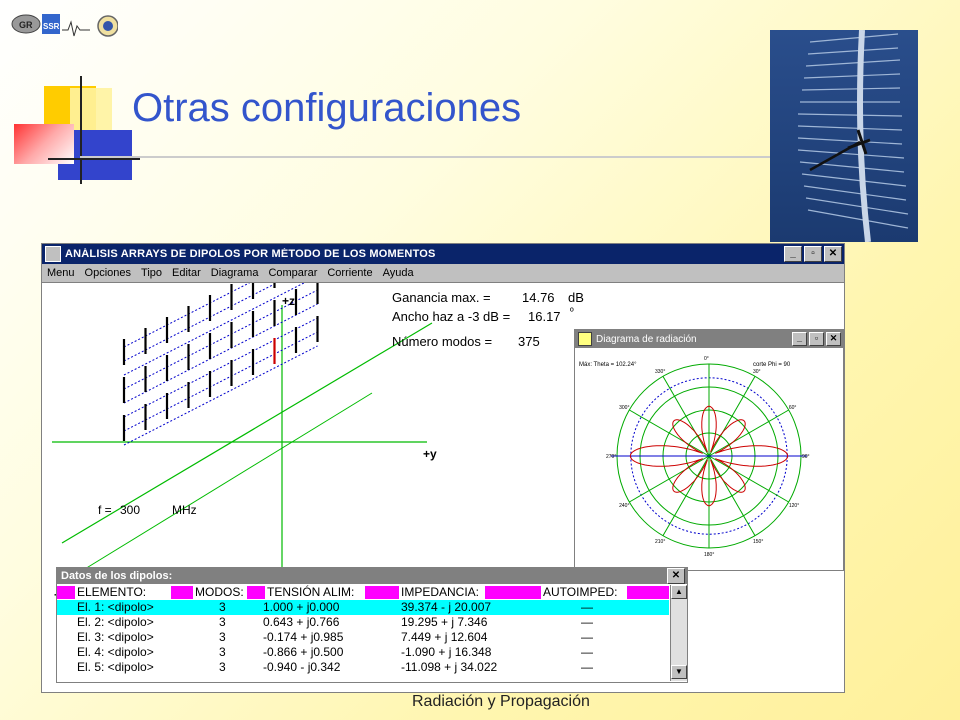 This screenshot has height=720, width=960. Describe the element at coordinates (794, 506) in the screenshot. I see `polar-angle-label: 120°` at that location.